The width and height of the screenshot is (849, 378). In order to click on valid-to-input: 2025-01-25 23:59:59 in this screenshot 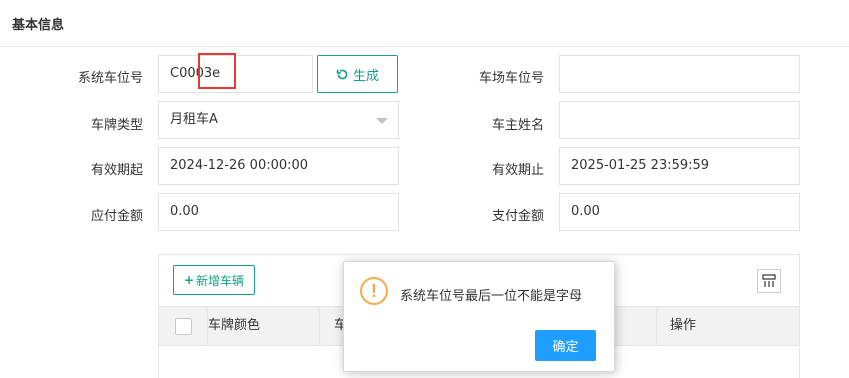, I will do `click(679, 166)`.